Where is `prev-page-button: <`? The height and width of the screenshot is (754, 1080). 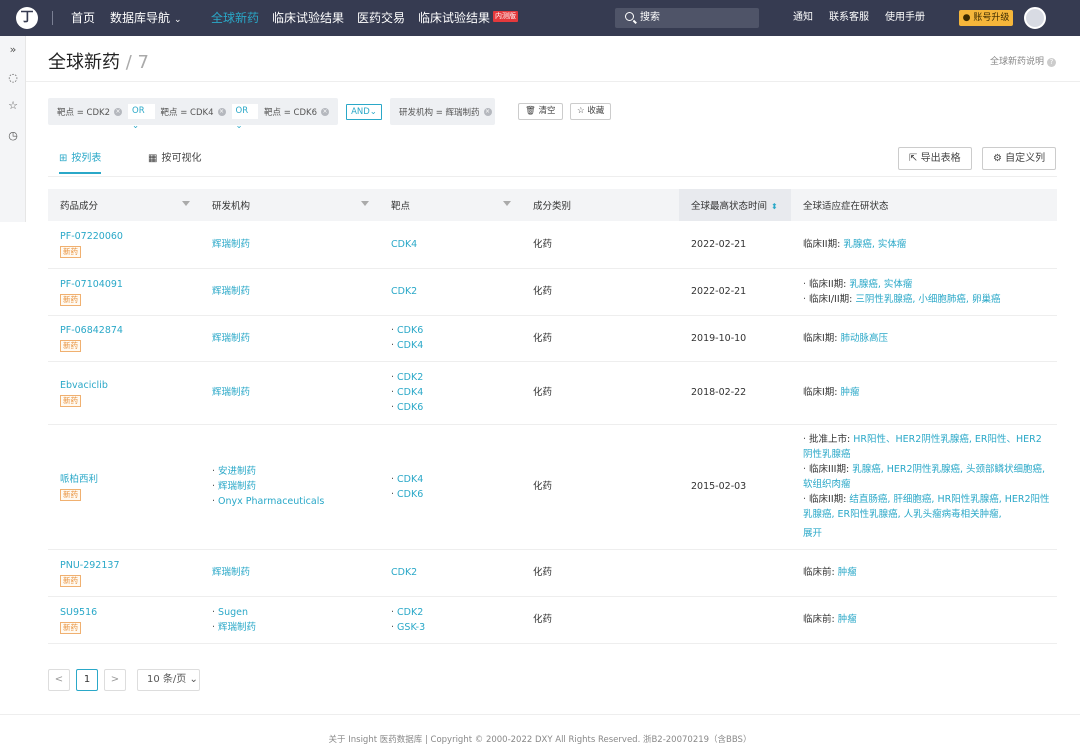 prev-page-button: < is located at coordinates (59, 680).